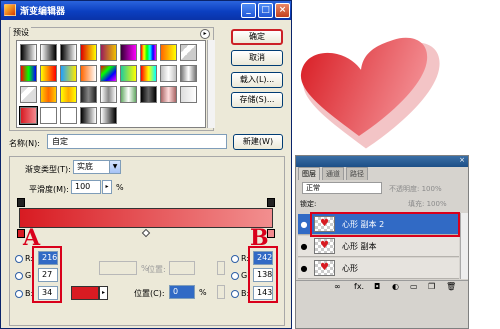 The image size is (500, 329). What do you see at coordinates (24, 143) in the screenshot?
I see `name-label: 名称(N):` at bounding box center [24, 143].